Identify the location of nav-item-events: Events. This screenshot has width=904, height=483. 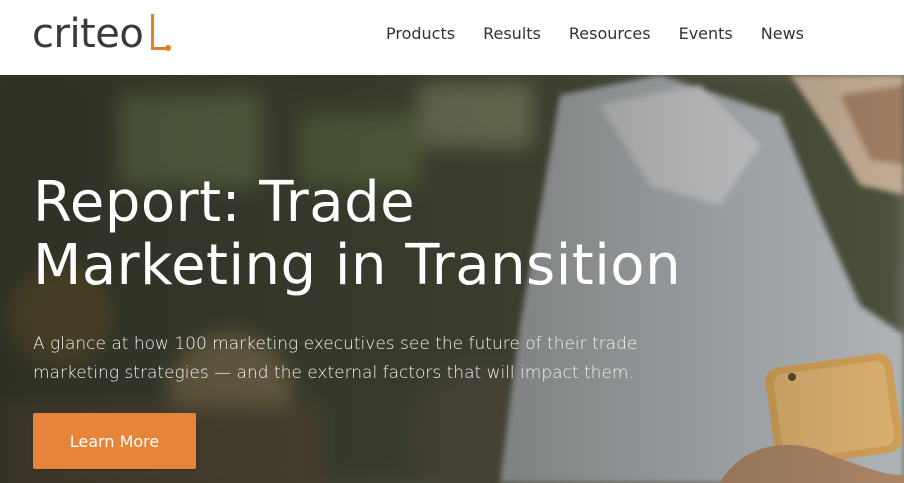
(706, 34).